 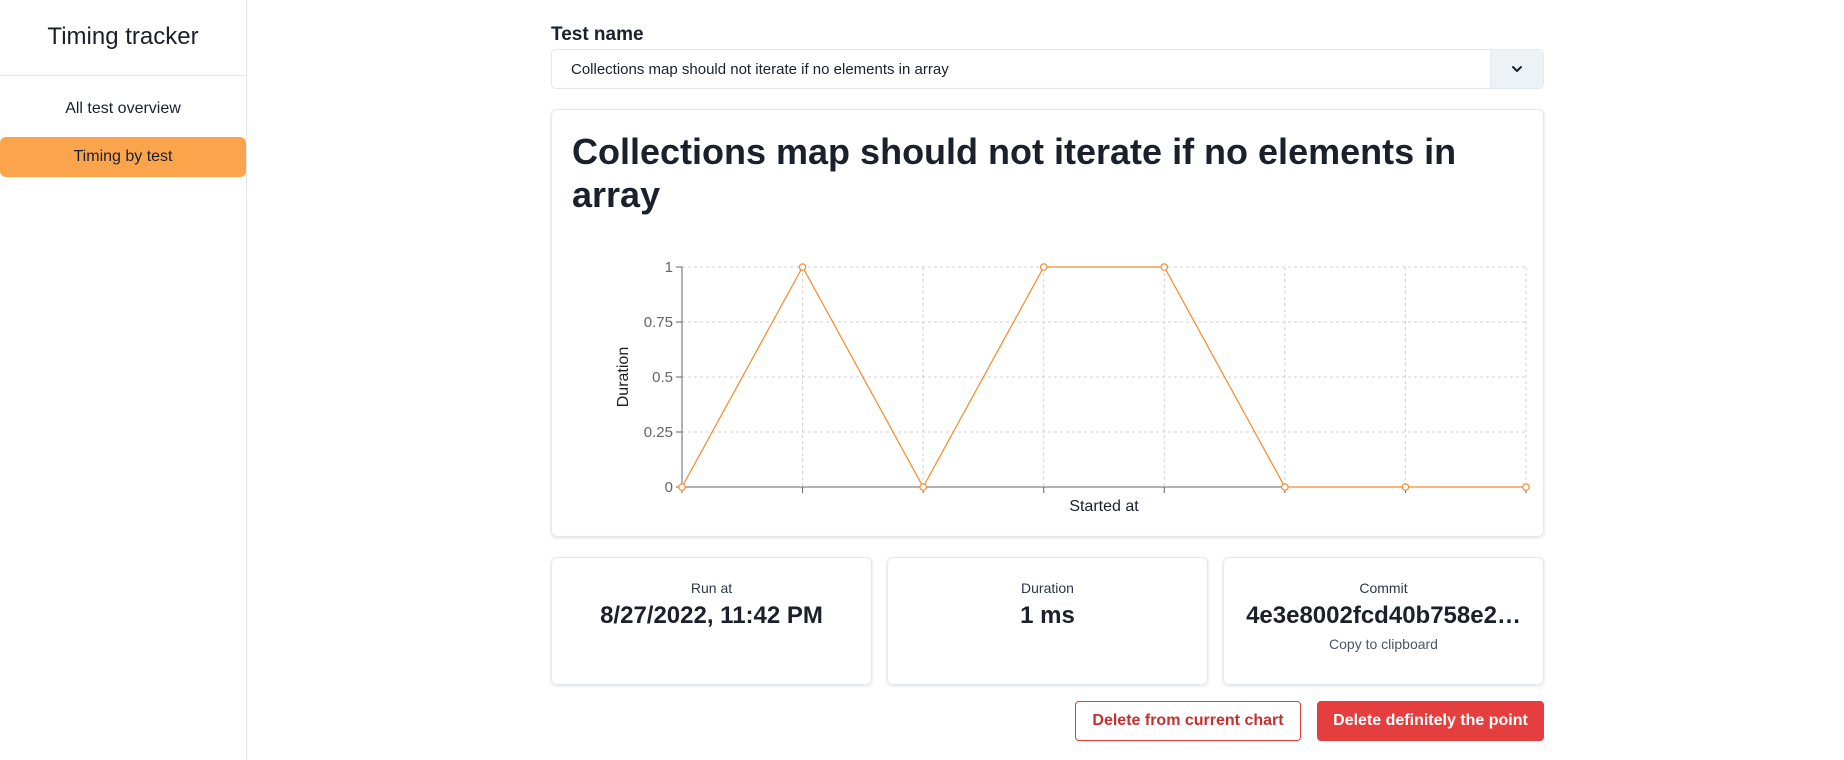 I want to click on stat-duration-value: 1 ms, so click(x=1047, y=615).